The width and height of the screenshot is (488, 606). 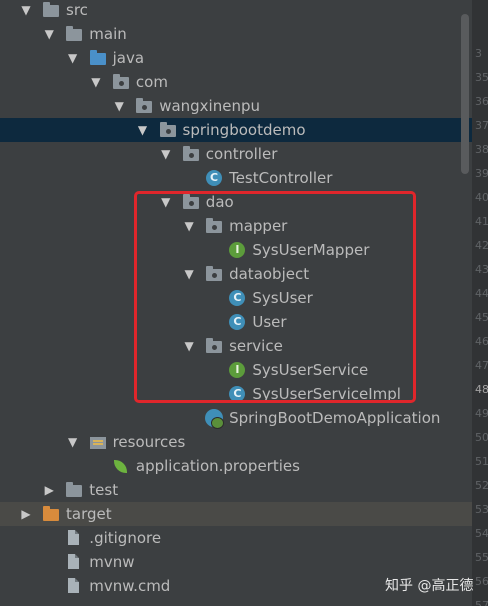 What do you see at coordinates (481, 101) in the screenshot?
I see `line-number: 36` at bounding box center [481, 101].